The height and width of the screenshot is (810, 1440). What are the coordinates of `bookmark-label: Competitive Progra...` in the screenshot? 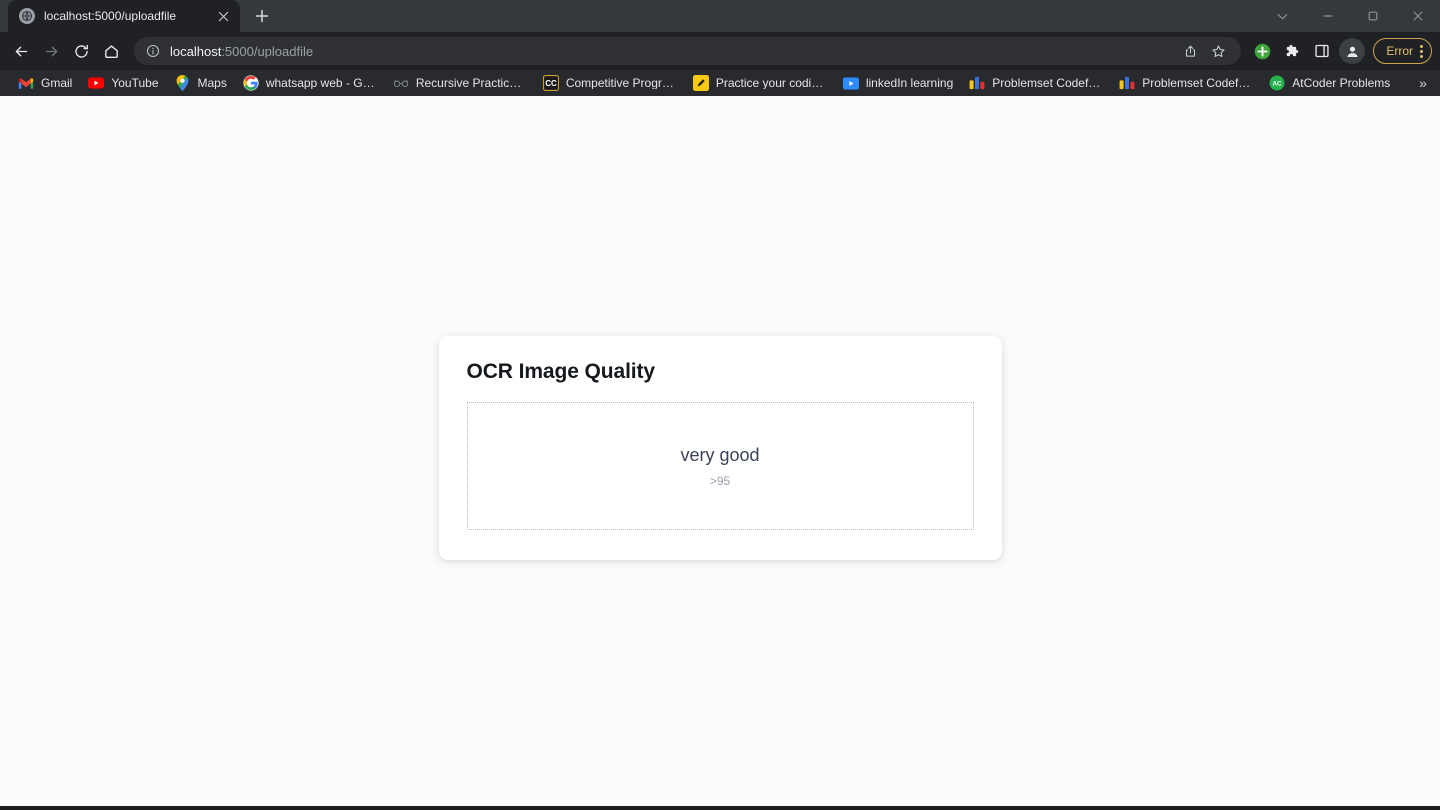 It's located at (621, 83).